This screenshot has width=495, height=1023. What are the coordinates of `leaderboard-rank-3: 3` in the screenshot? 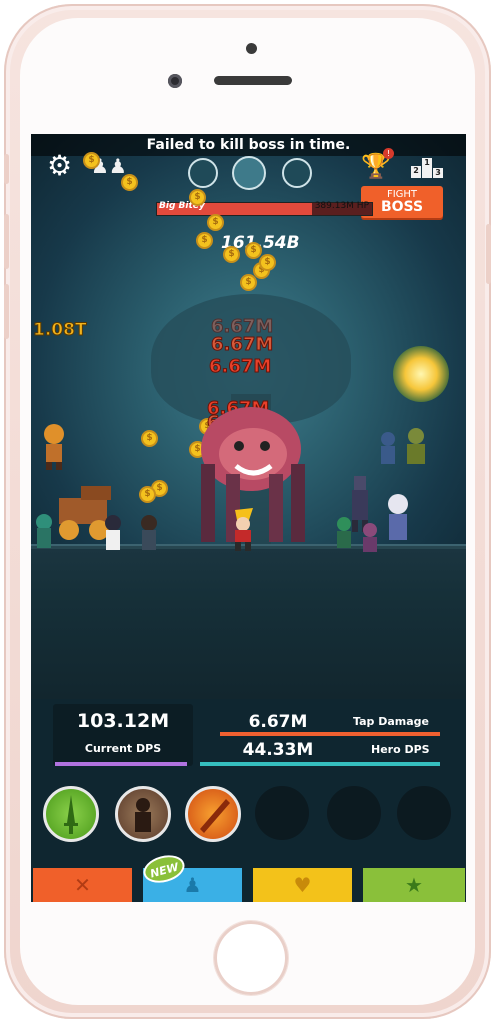 It's located at (438, 173).